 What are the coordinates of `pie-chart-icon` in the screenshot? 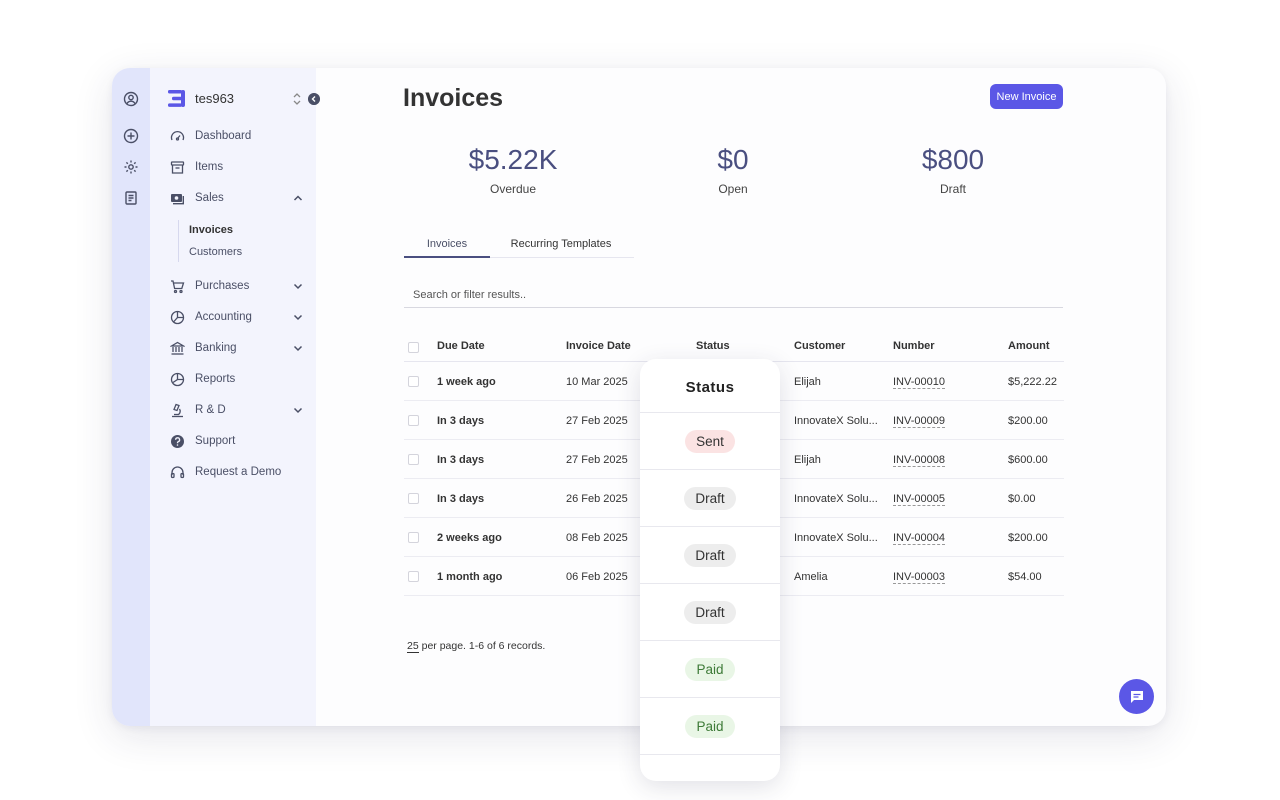 It's located at (177, 317).